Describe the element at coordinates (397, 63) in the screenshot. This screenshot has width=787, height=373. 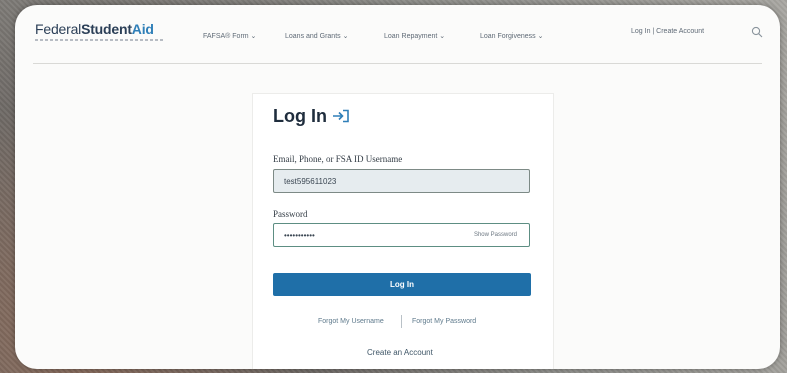
I see `header-divider` at that location.